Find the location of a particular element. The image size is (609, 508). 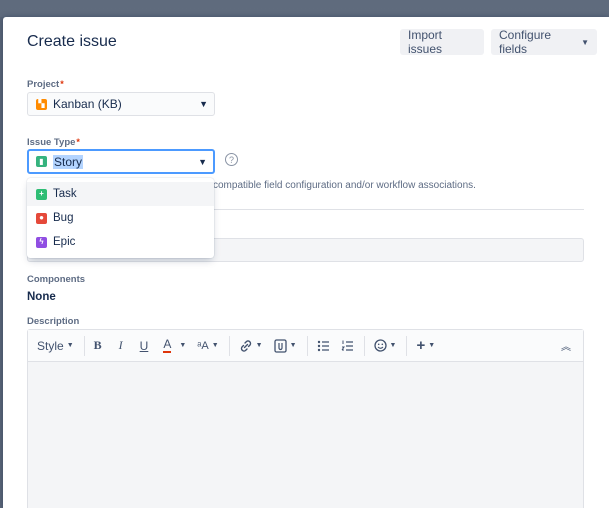

configure-fields-button: Configure fields ▼ is located at coordinates (544, 42).